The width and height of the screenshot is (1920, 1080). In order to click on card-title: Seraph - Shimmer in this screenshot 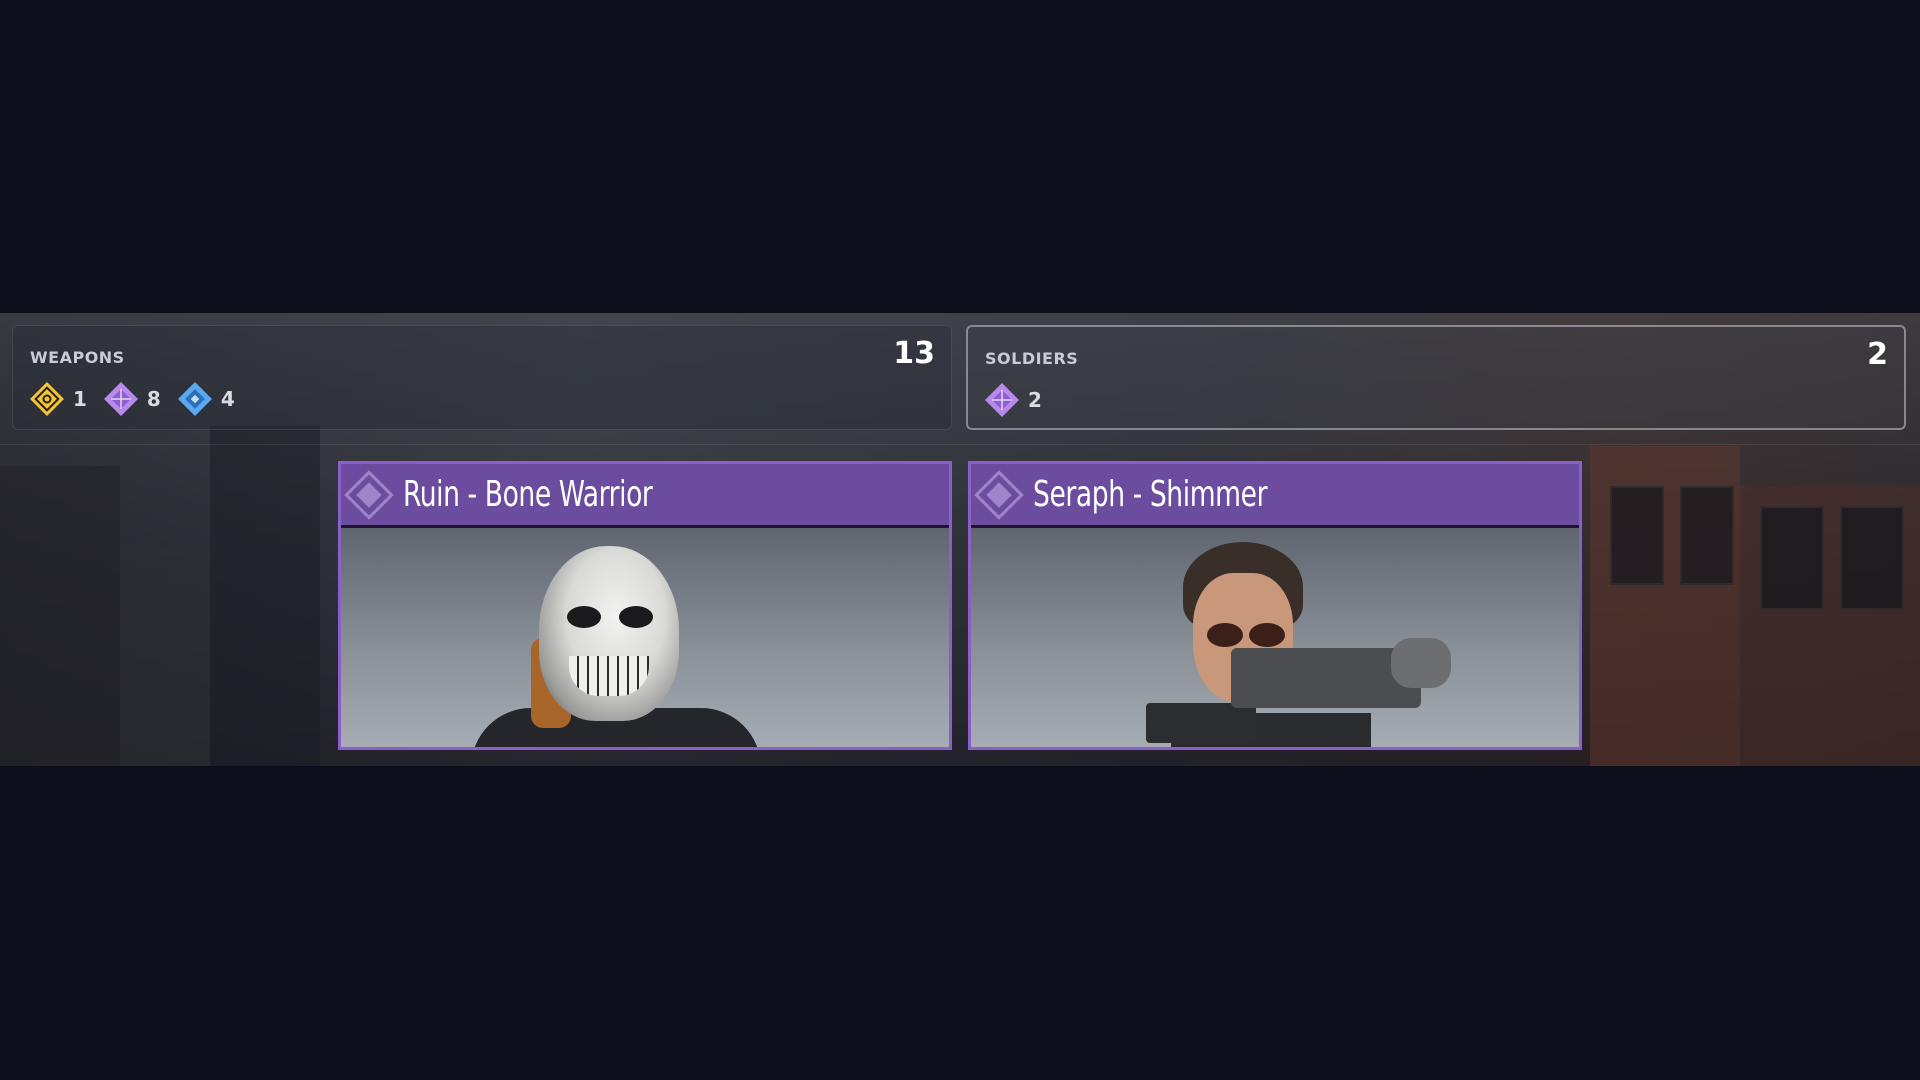, I will do `click(1150, 494)`.